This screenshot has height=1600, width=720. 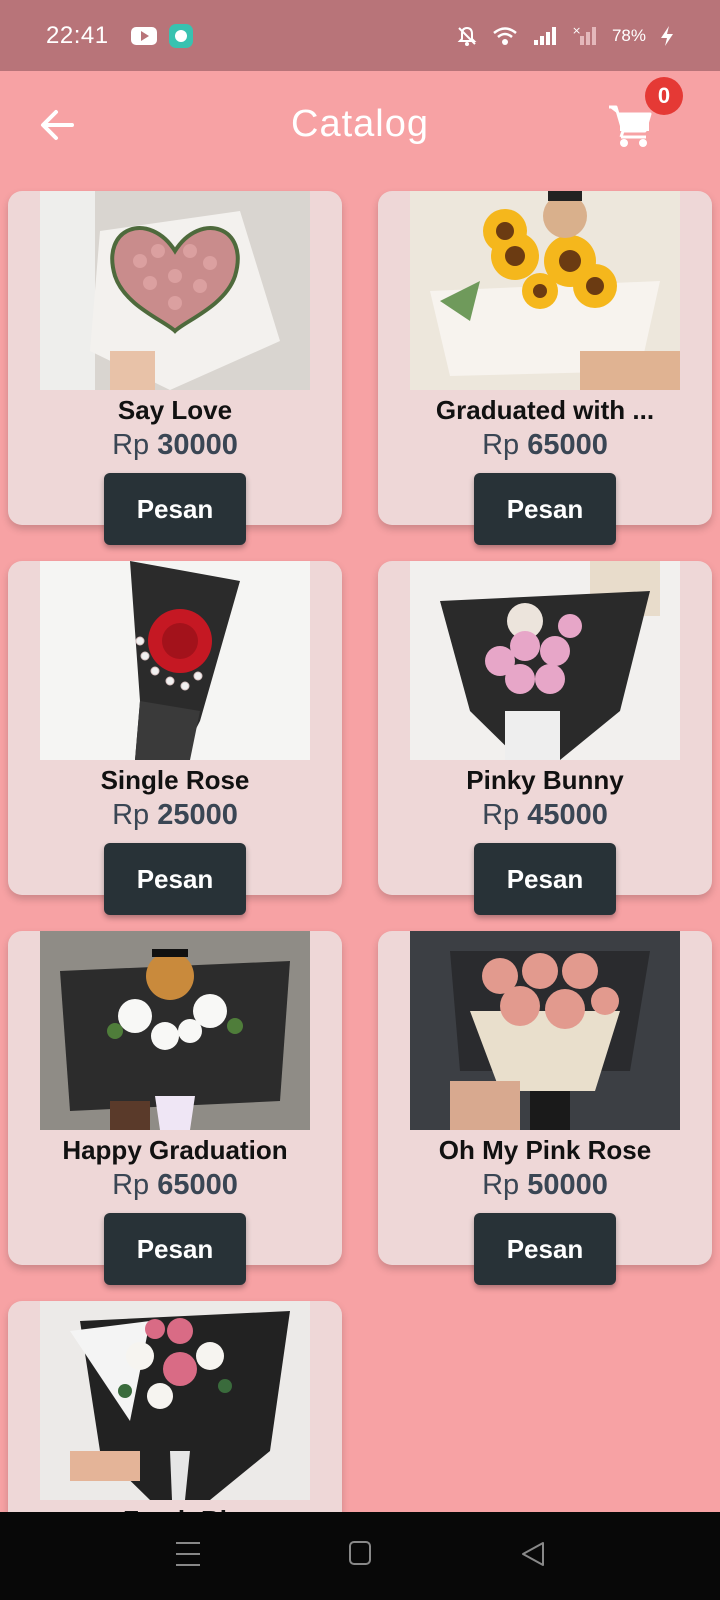 What do you see at coordinates (545, 1150) in the screenshot?
I see `product-name: Oh My Pink Rose` at bounding box center [545, 1150].